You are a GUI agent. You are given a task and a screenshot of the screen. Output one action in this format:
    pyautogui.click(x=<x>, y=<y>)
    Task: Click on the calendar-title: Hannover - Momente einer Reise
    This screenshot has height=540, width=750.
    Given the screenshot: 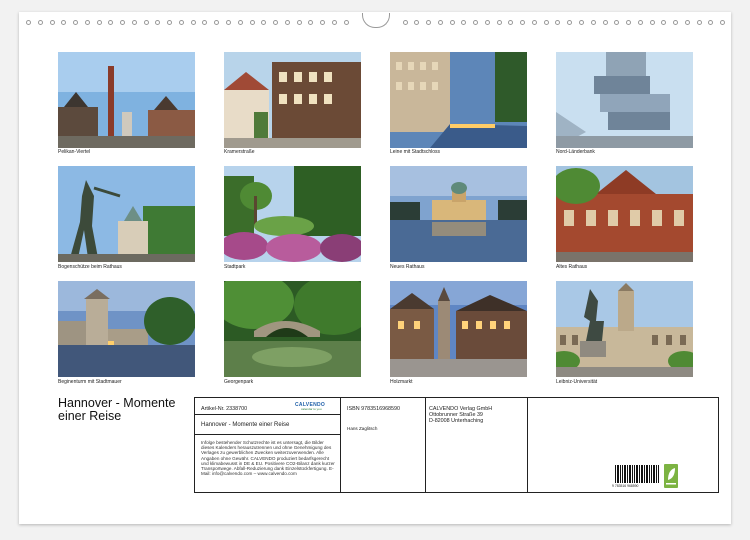 What is the action you would take?
    pyautogui.click(x=117, y=409)
    